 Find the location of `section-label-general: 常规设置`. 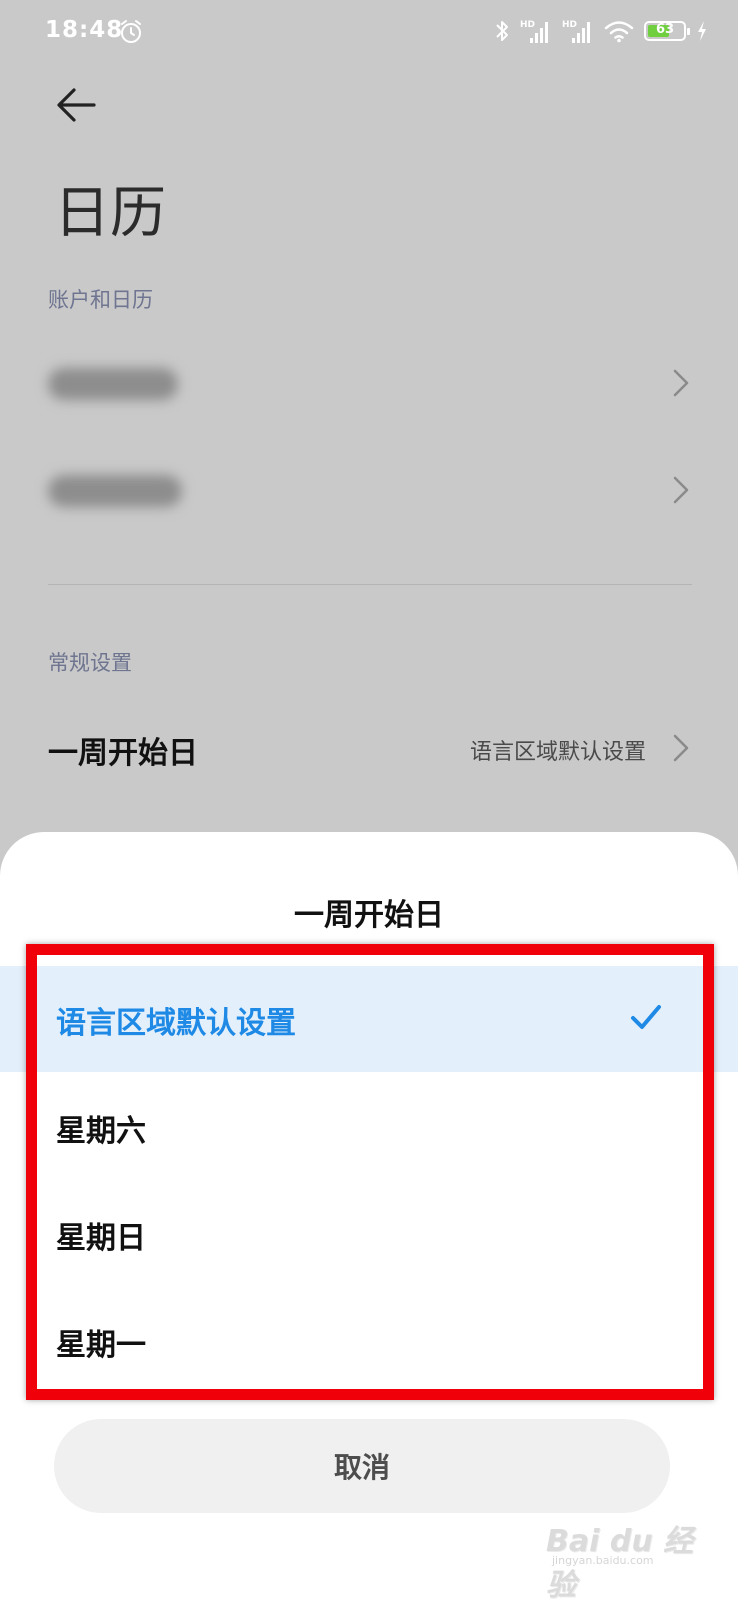

section-label-general: 常规设置 is located at coordinates (90, 663).